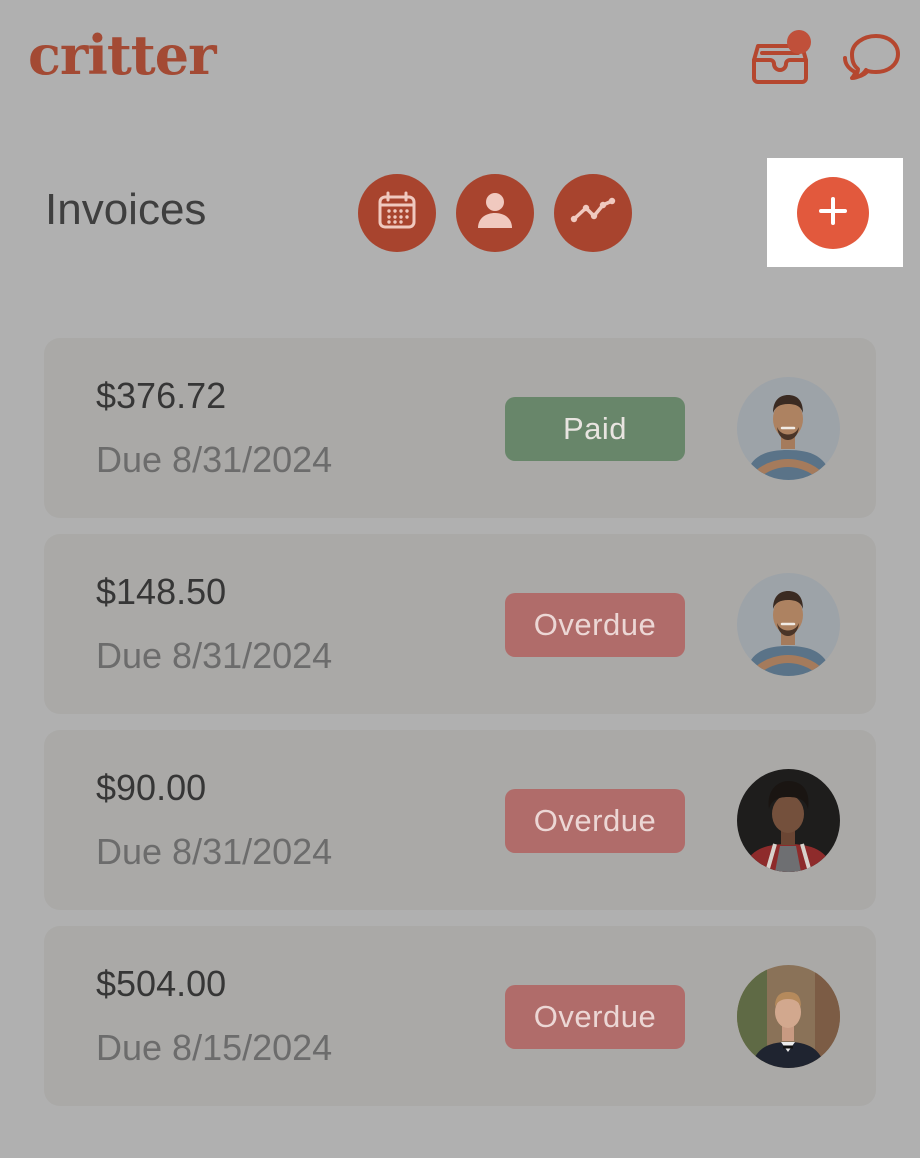 This screenshot has height=1158, width=920. Describe the element at coordinates (126, 209) in the screenshot. I see `page-title: Invoices` at that location.